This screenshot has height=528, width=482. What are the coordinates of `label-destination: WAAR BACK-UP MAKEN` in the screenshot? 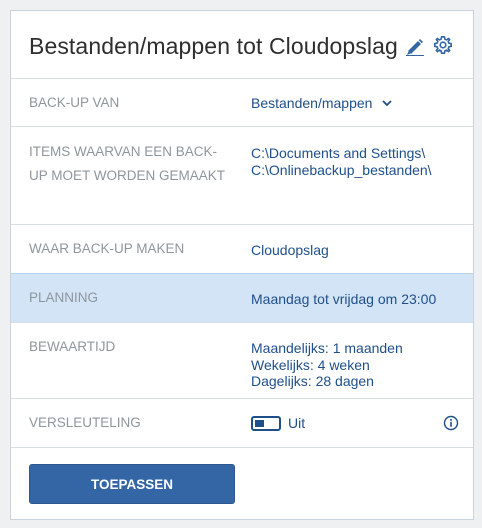 It's located at (107, 248).